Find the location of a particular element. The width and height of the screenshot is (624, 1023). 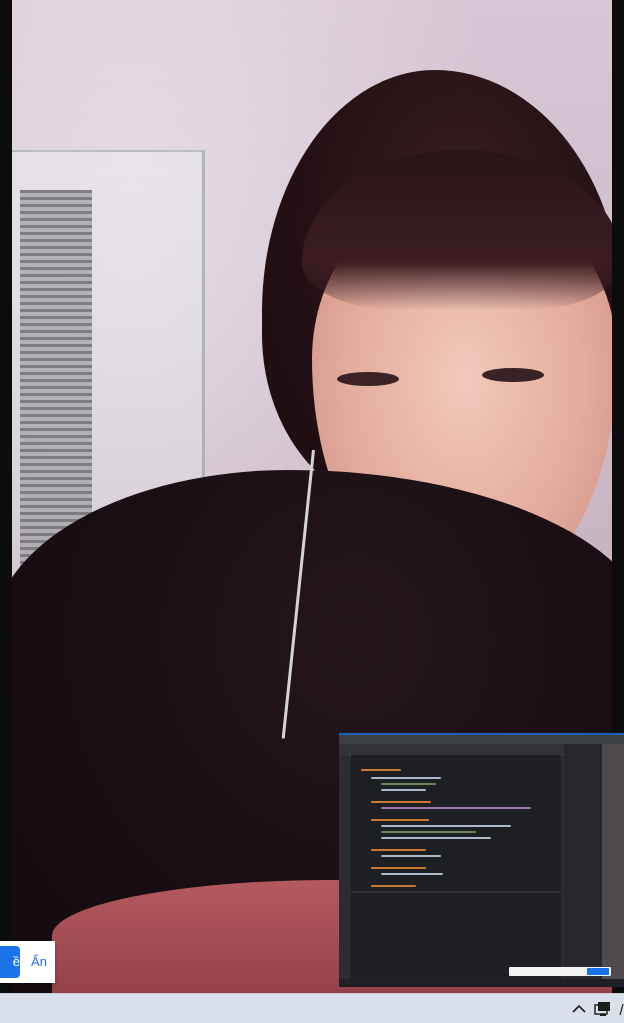

thumbnail-notification is located at coordinates (560, 971).